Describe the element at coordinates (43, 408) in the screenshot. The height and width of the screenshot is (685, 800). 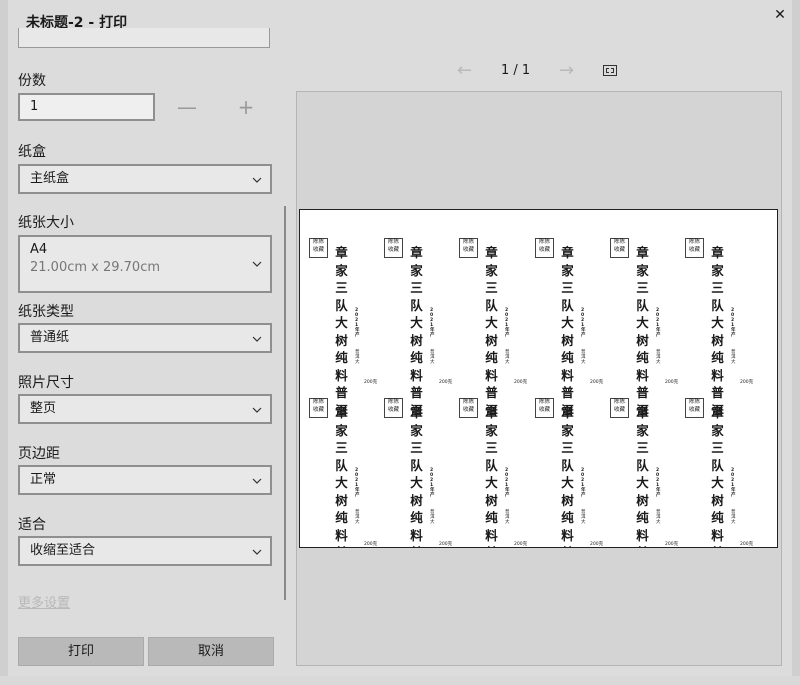
I see `photo-size-value: 整页` at that location.